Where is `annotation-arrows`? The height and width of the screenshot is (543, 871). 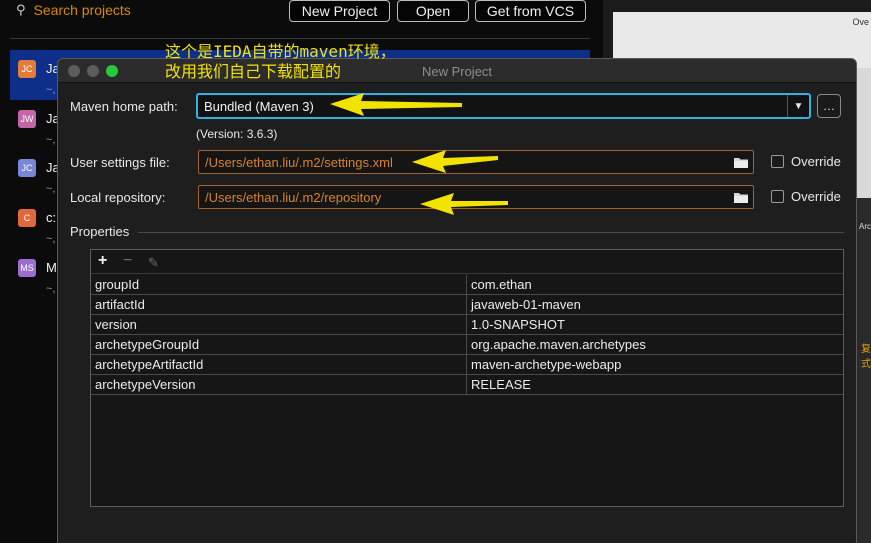
annotation-arrows is located at coordinates (419, 154).